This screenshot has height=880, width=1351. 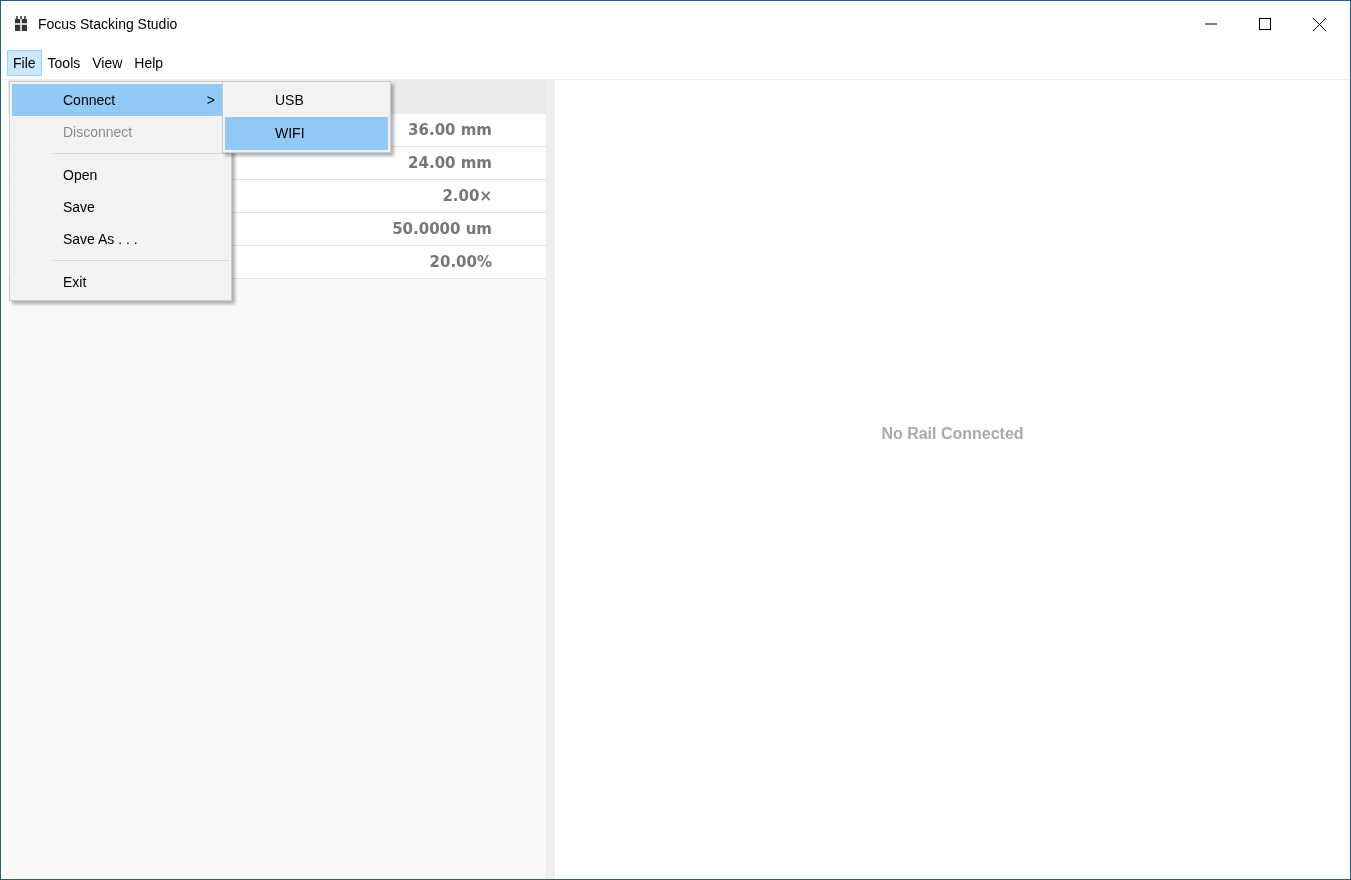 What do you see at coordinates (120, 239) in the screenshot?
I see `menu-item: Save As . . .` at bounding box center [120, 239].